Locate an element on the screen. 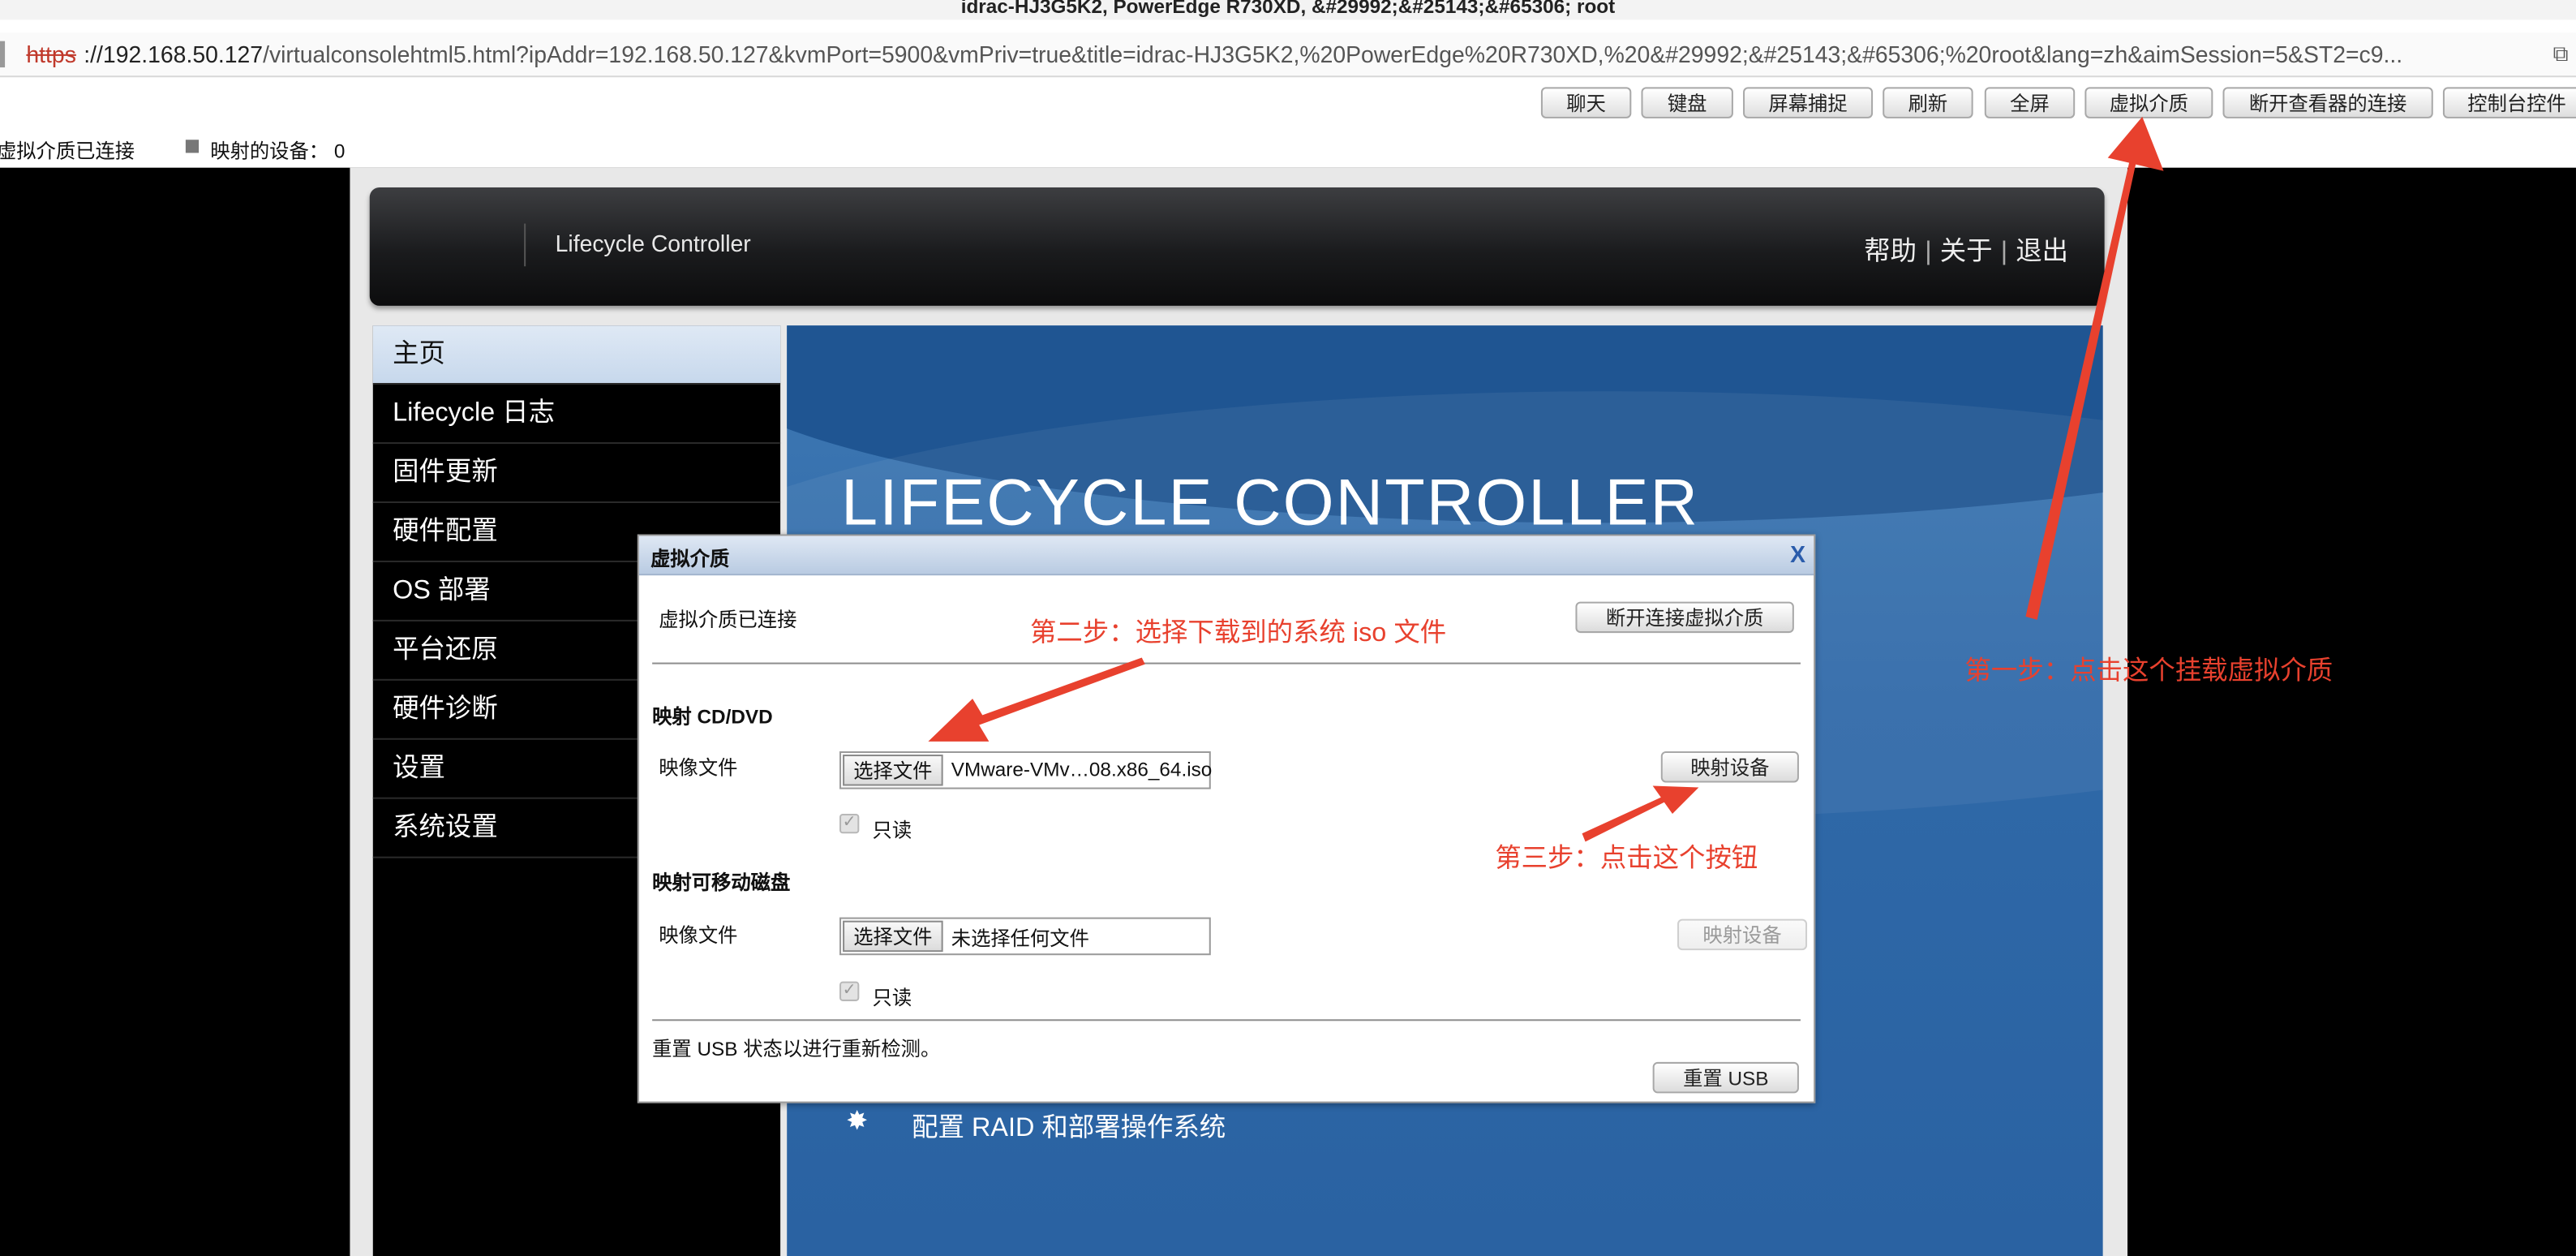 This screenshot has height=1256, width=2576. step2-arrow-icon is located at coordinates (1036, 699).